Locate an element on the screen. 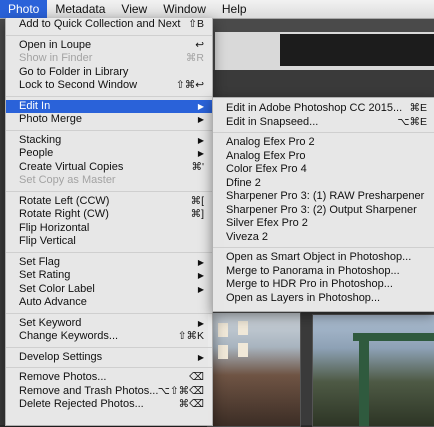 This screenshot has height=427, width=434. menu-item-sharpener-pro-3-2-output-sharpener: Sharpener Pro 3: (2) Output Sharpener is located at coordinates (323, 211).